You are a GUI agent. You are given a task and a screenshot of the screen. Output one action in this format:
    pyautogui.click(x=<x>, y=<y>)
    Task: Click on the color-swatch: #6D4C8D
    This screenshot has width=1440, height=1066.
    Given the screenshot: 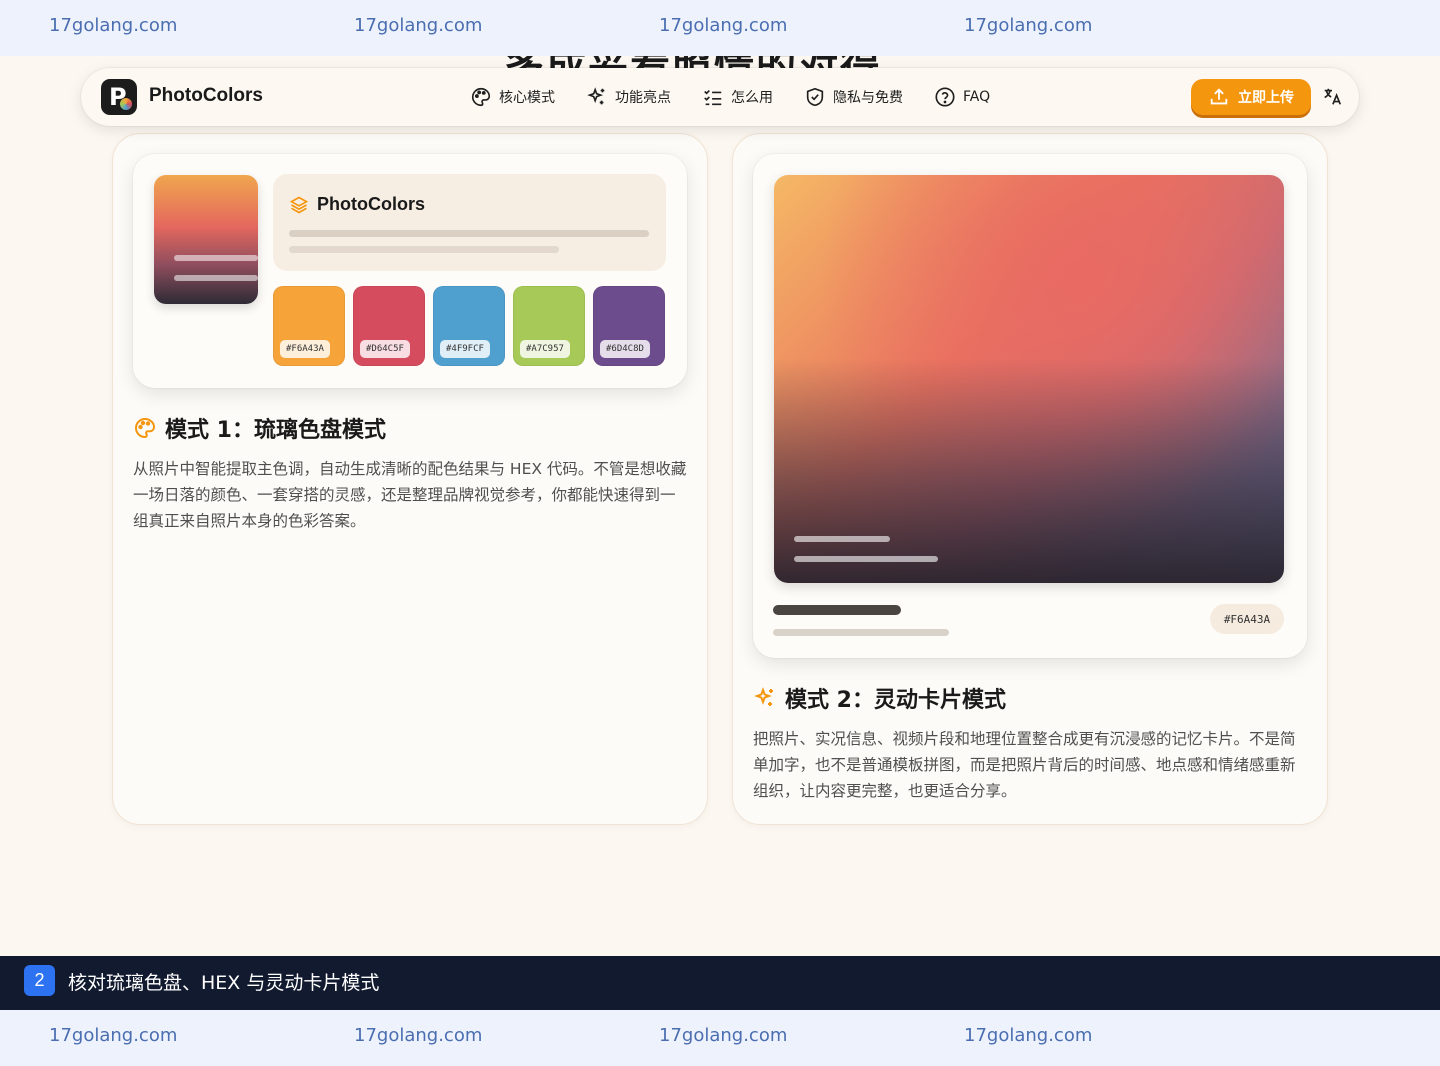 What is the action you would take?
    pyautogui.click(x=629, y=326)
    